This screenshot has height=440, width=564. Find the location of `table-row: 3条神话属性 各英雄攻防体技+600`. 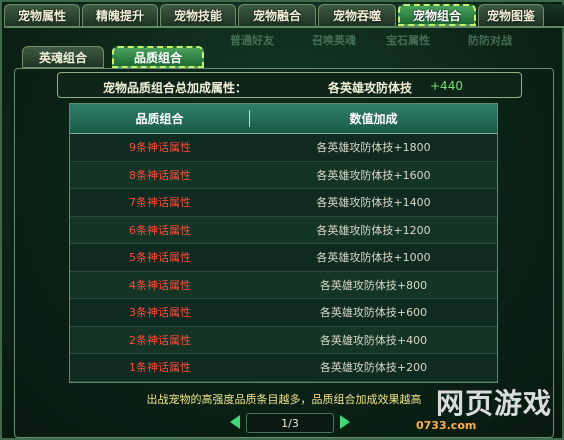

table-row: 3条神话属性 各英雄攻防体技+600 is located at coordinates (283, 313).